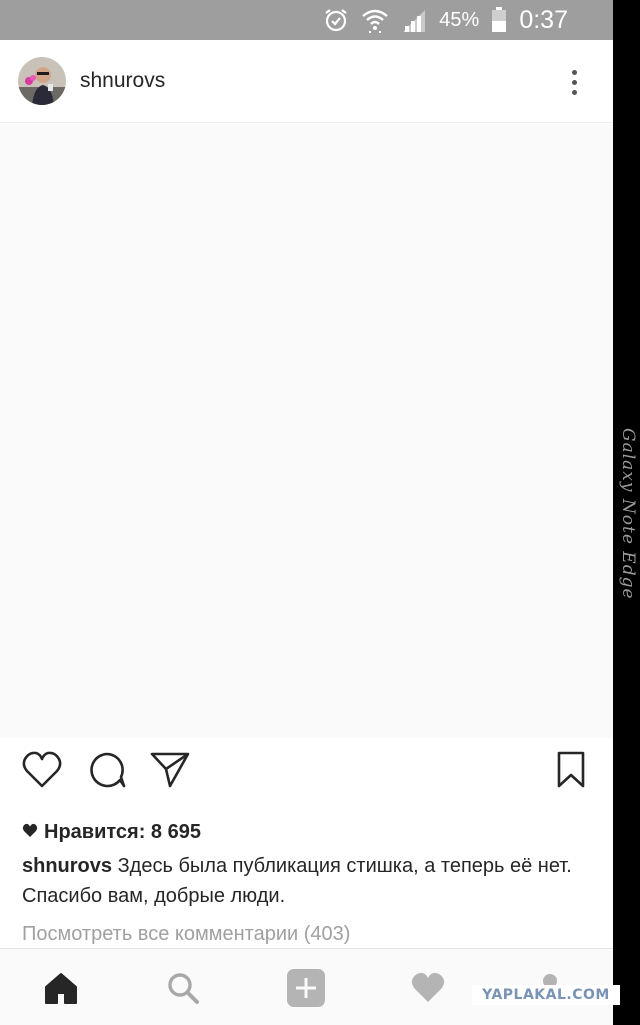 The image size is (640, 1025). I want to click on battery-percent: 45%, so click(459, 19).